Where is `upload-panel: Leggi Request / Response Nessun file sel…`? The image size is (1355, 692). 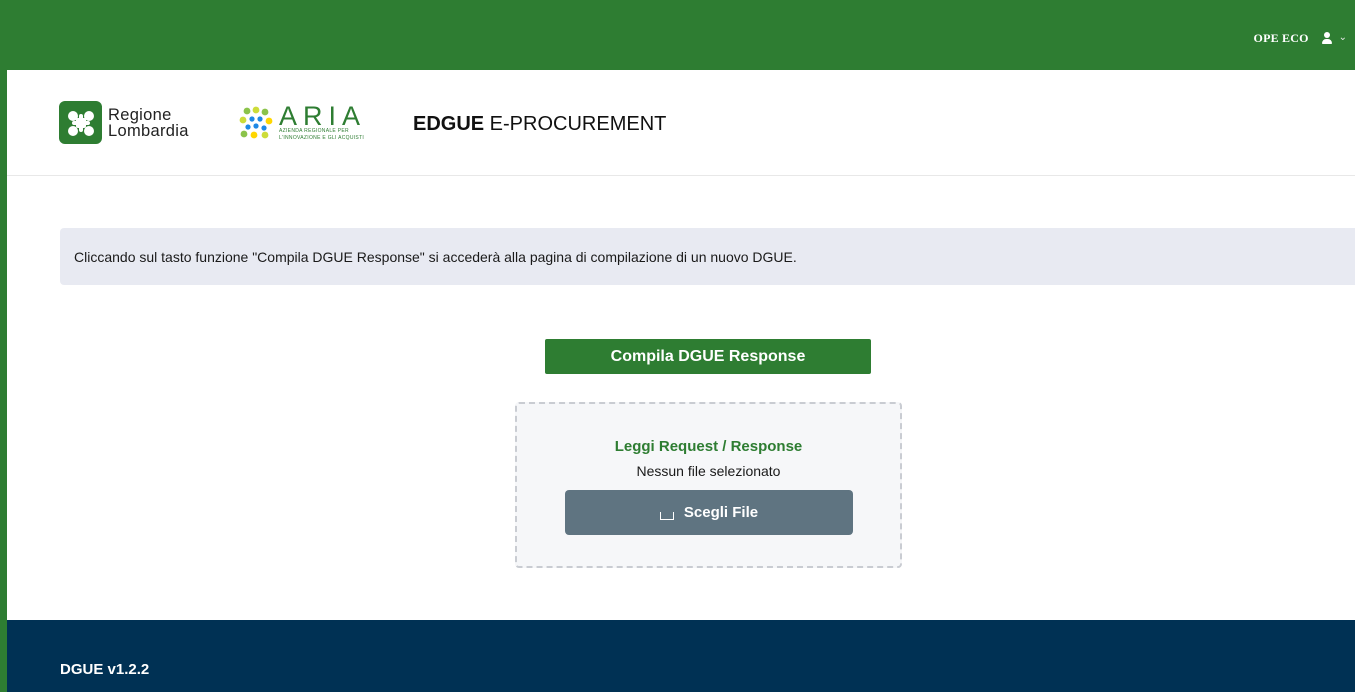 upload-panel: Leggi Request / Response Nessun file sel… is located at coordinates (708, 485).